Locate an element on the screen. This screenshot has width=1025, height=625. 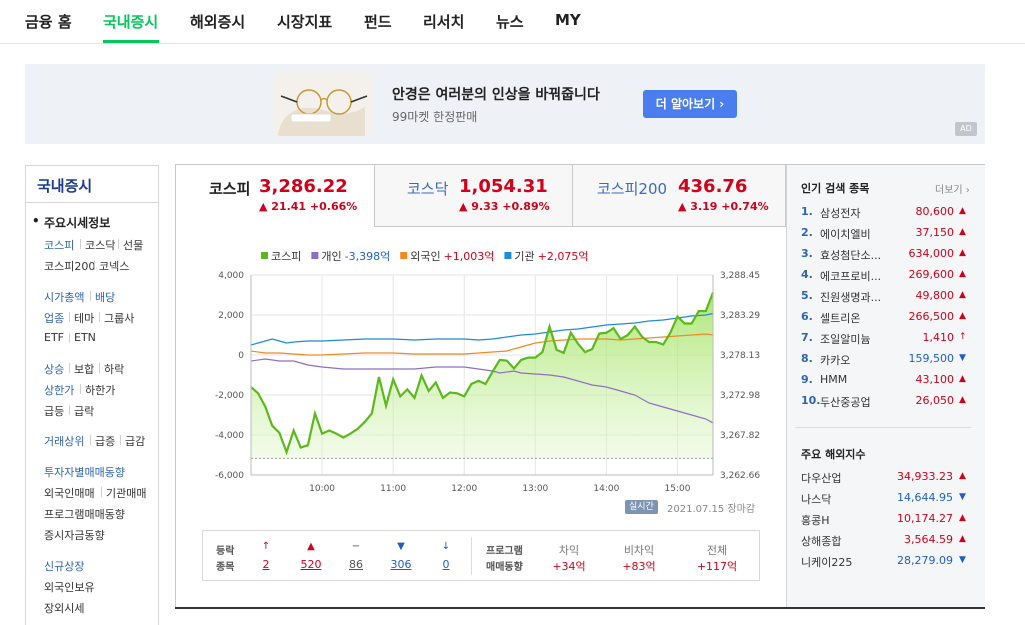
sidebar-rise: 상승 is located at coordinates (54, 369).